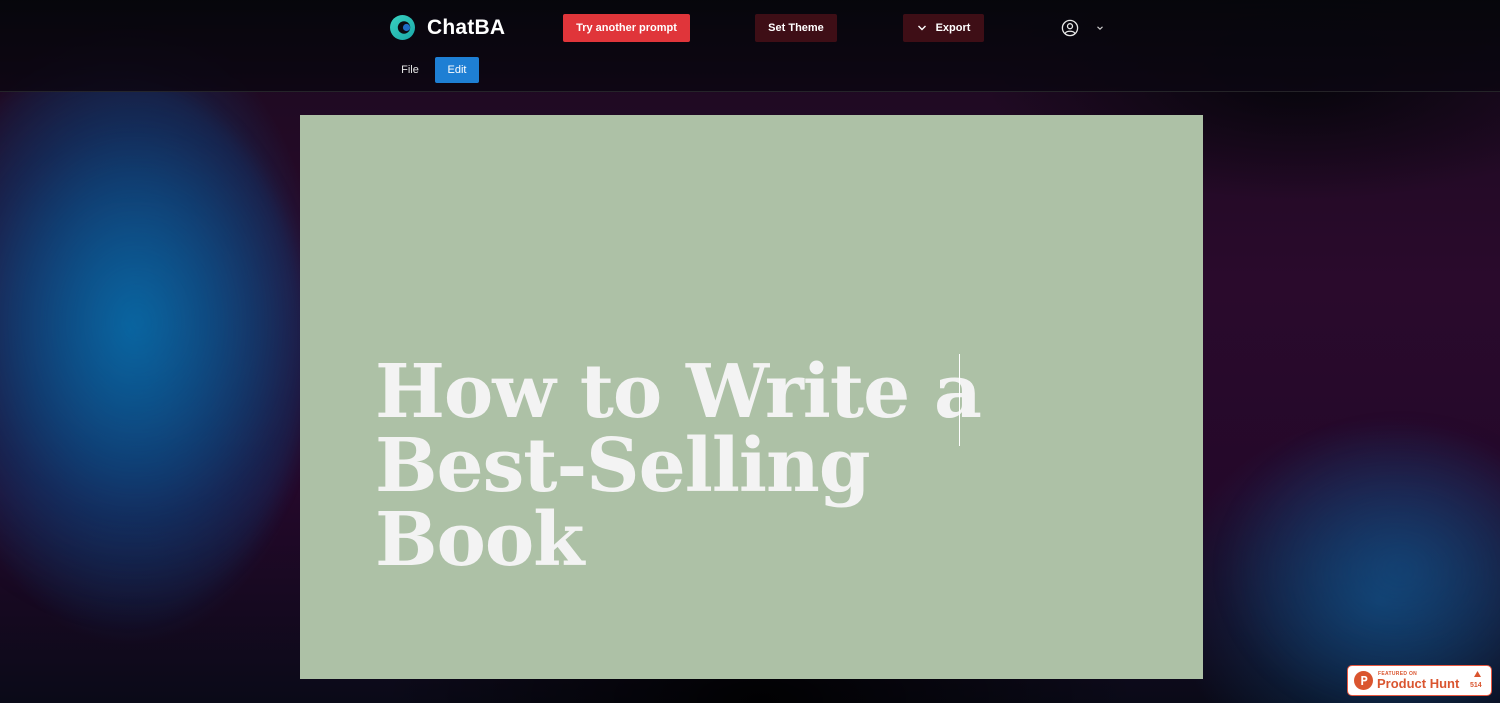 The image size is (1500, 703). I want to click on background-blob-right, so click(1360, 561).